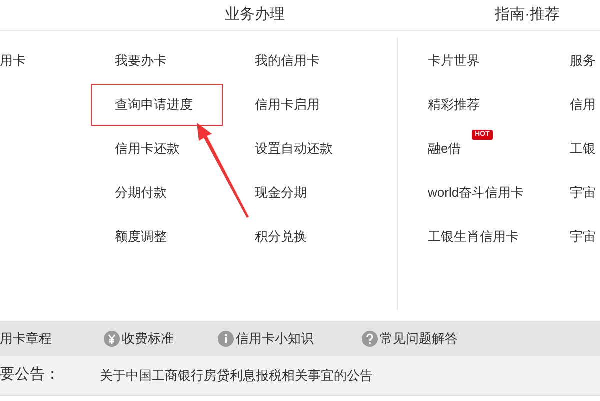 The height and width of the screenshot is (401, 600). I want to click on footer-link: 收费标准, so click(161, 338).